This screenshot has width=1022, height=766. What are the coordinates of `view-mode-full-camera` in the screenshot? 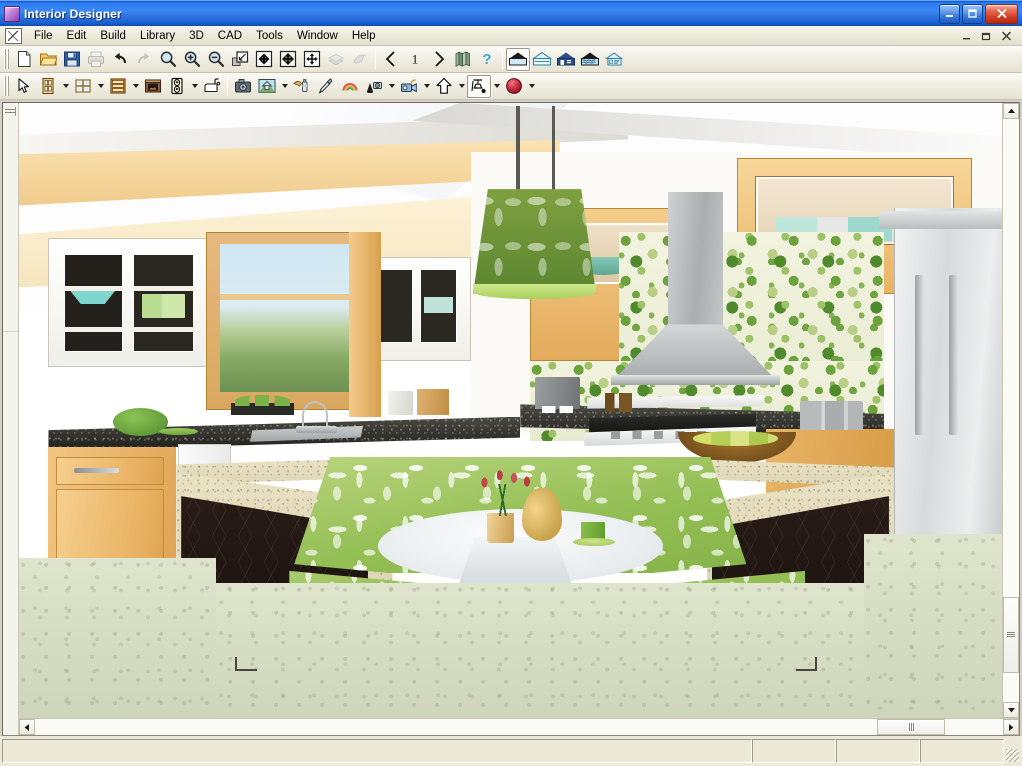 It's located at (518, 59).